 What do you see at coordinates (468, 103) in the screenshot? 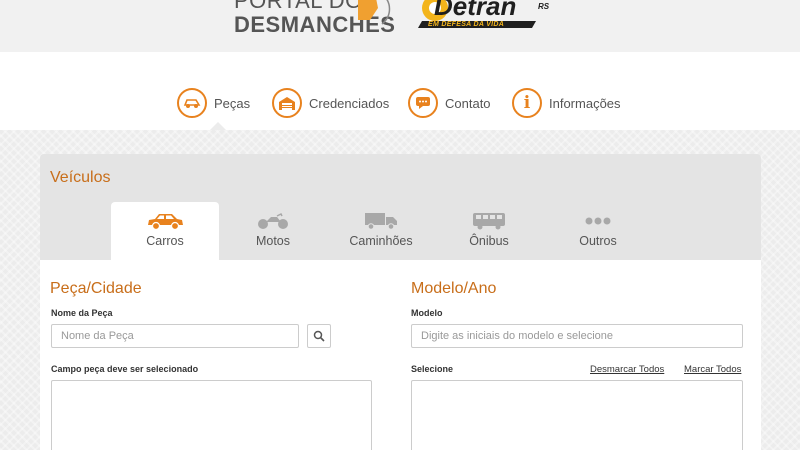
I see `nav-label-contato: Contato` at bounding box center [468, 103].